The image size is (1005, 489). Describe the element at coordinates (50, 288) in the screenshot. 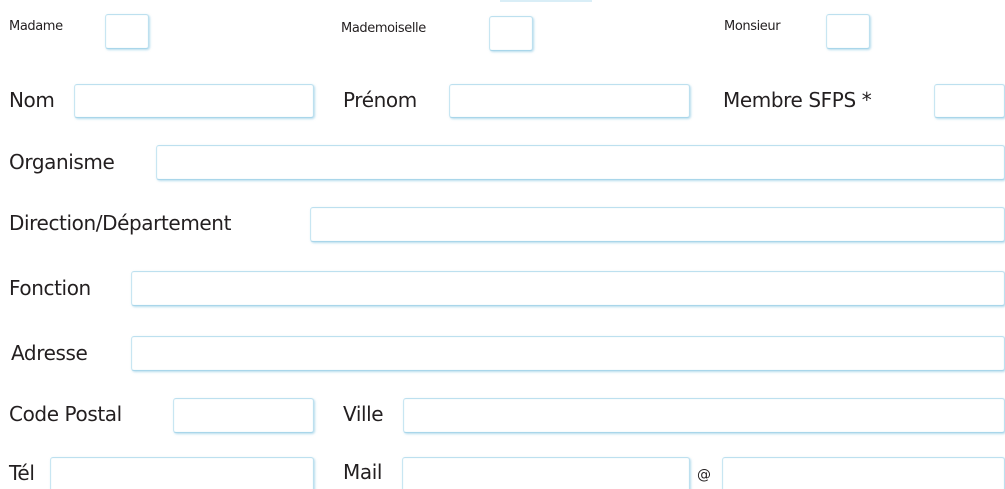

I see `fonction-label: Fonction` at that location.